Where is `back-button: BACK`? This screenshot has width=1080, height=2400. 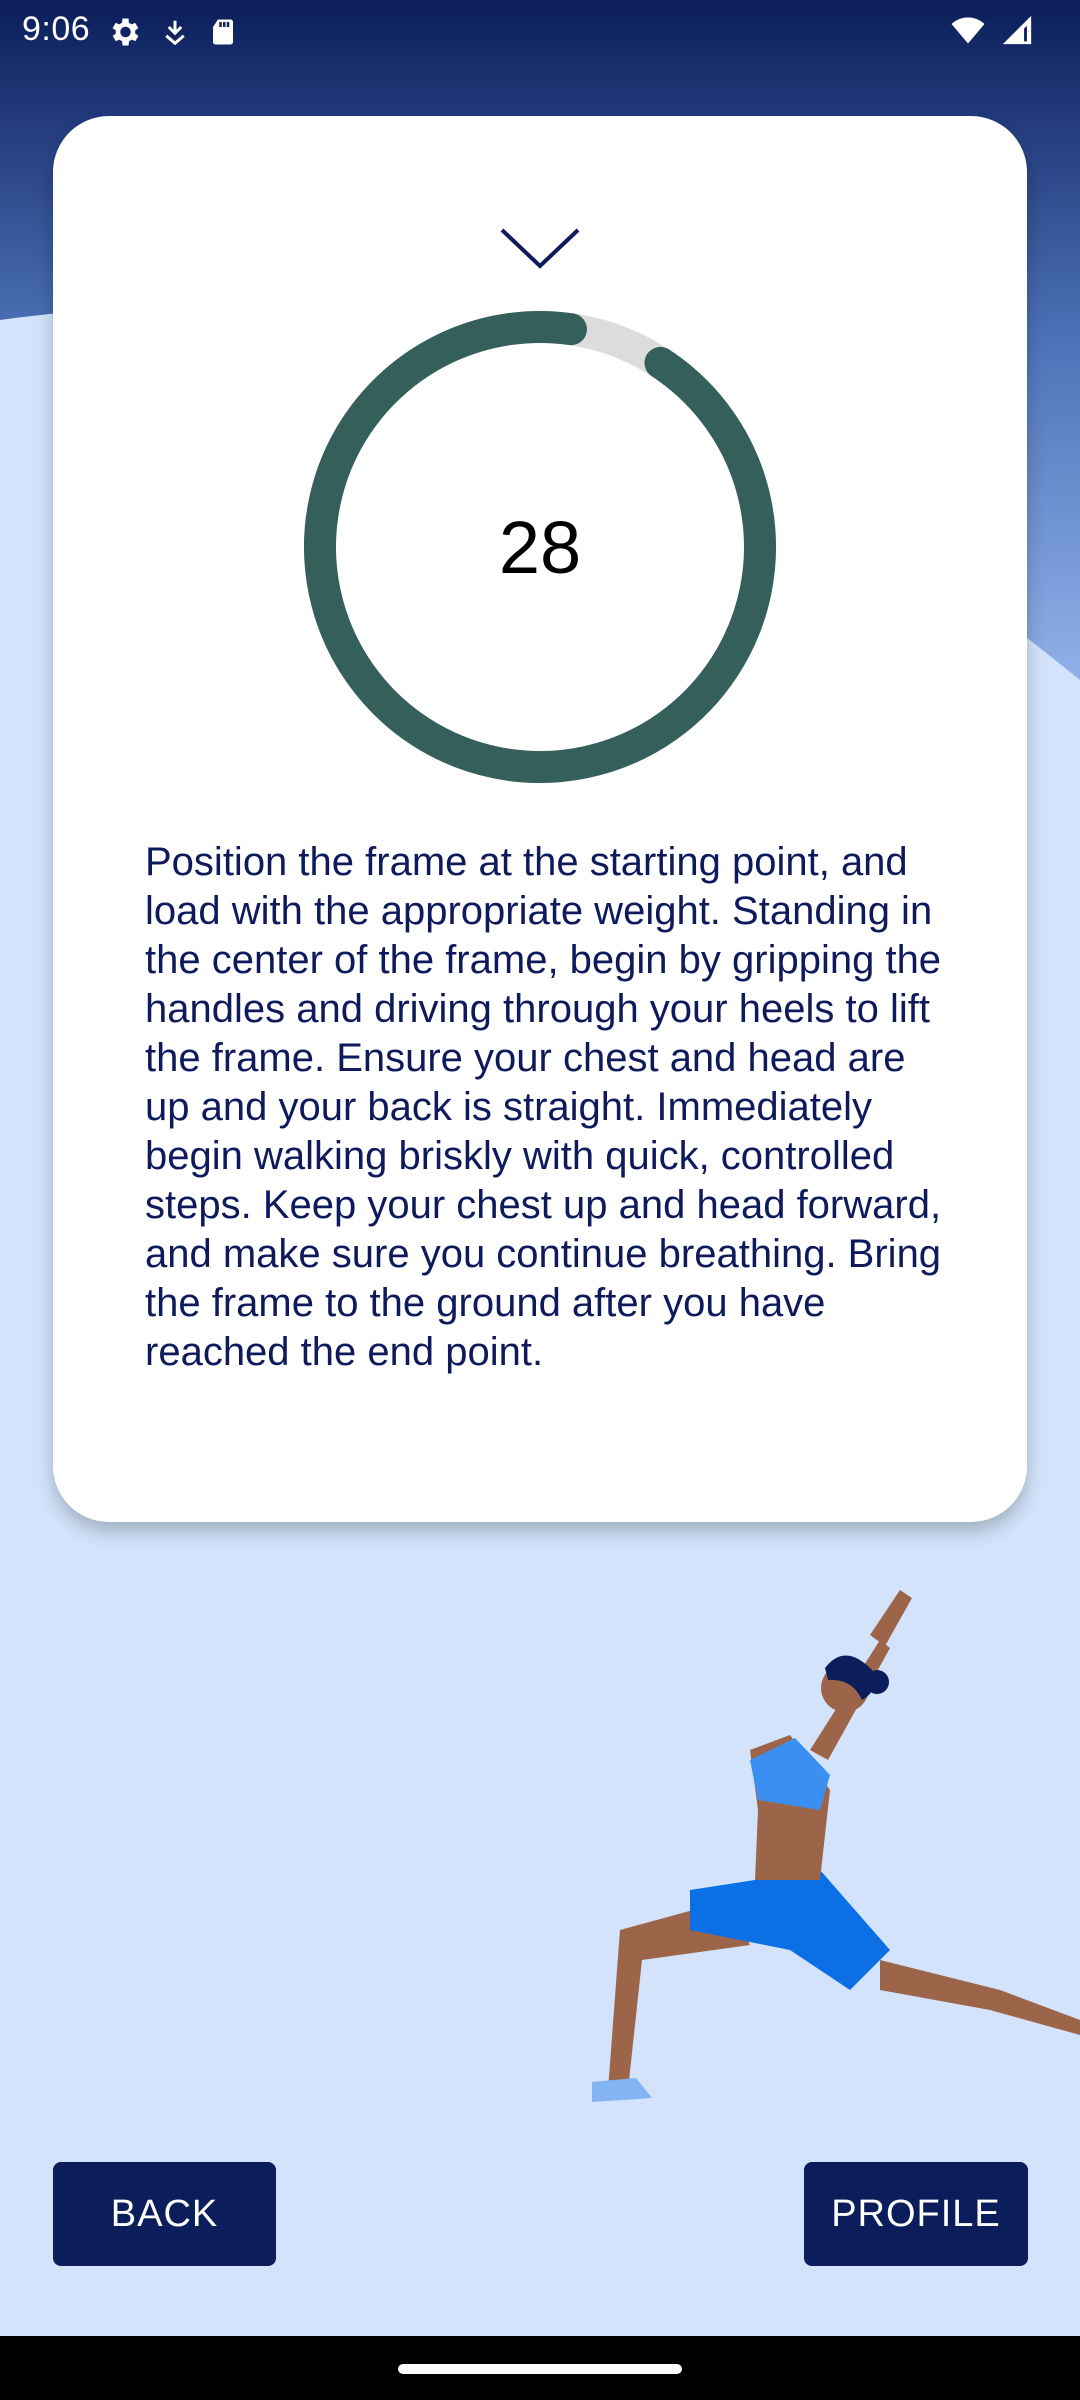 back-button: BACK is located at coordinates (164, 2214).